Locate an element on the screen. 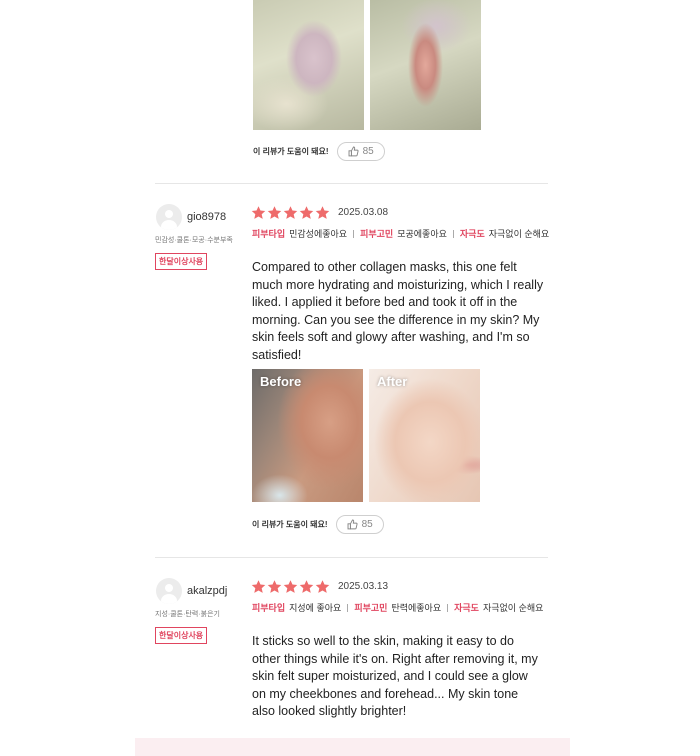 This screenshot has width=700, height=756. reviewer-username: gio8978 is located at coordinates (206, 217).